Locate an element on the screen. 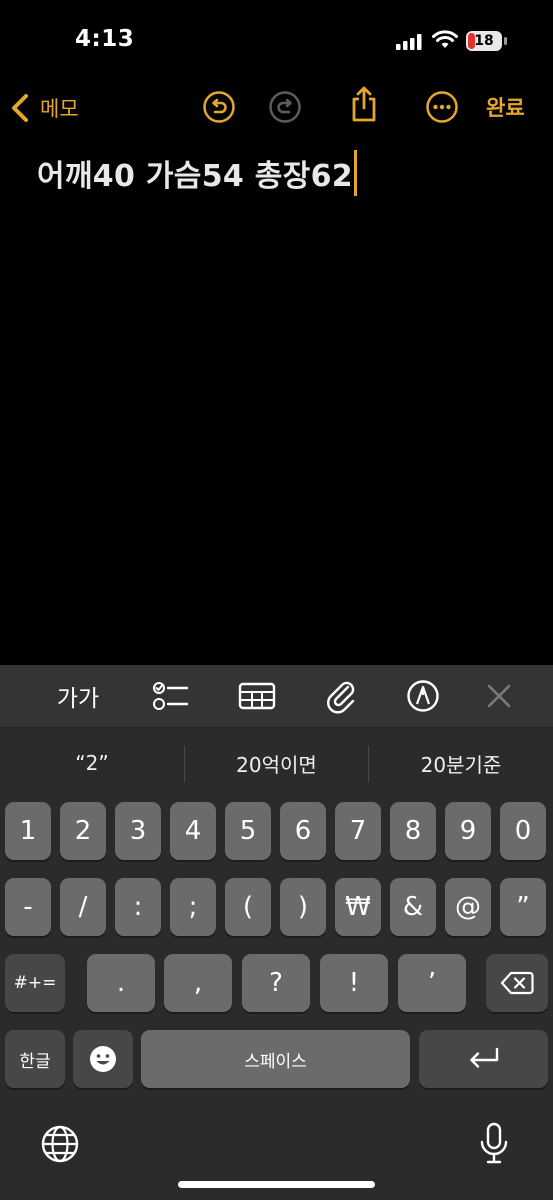  undo-button is located at coordinates (219, 107).